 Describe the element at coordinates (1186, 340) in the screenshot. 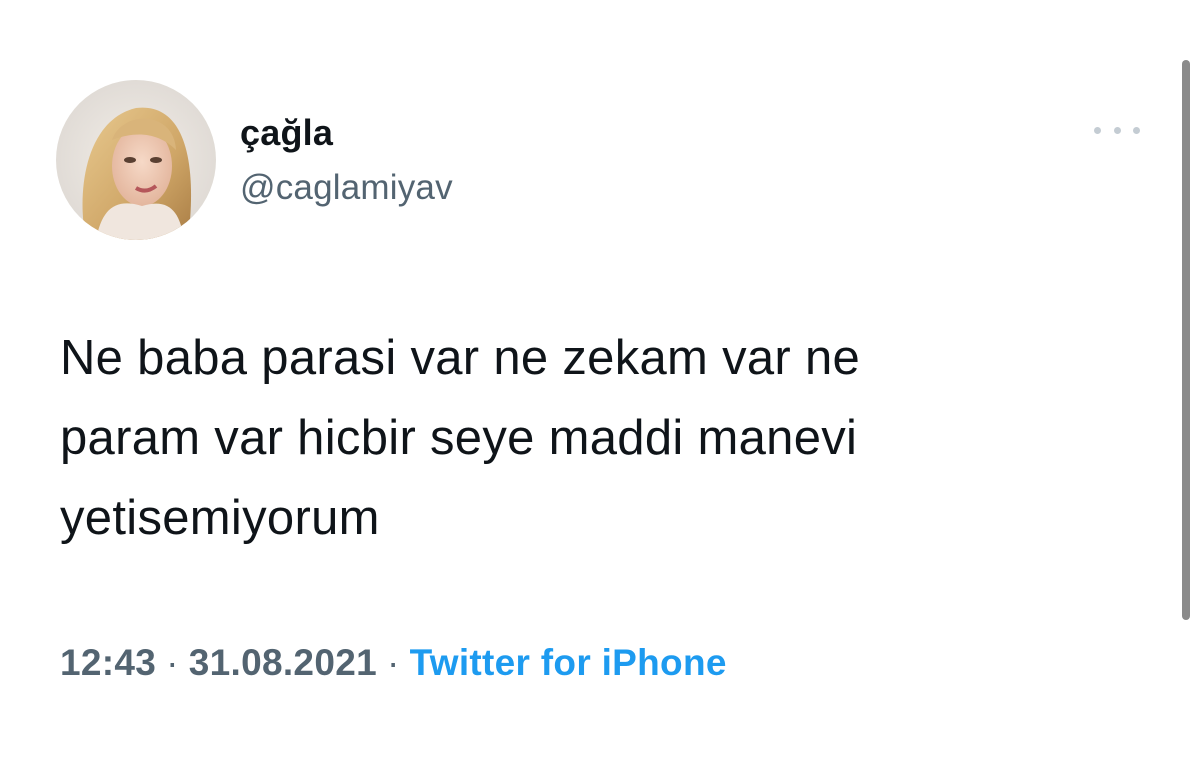

I see `scrollbar` at that location.